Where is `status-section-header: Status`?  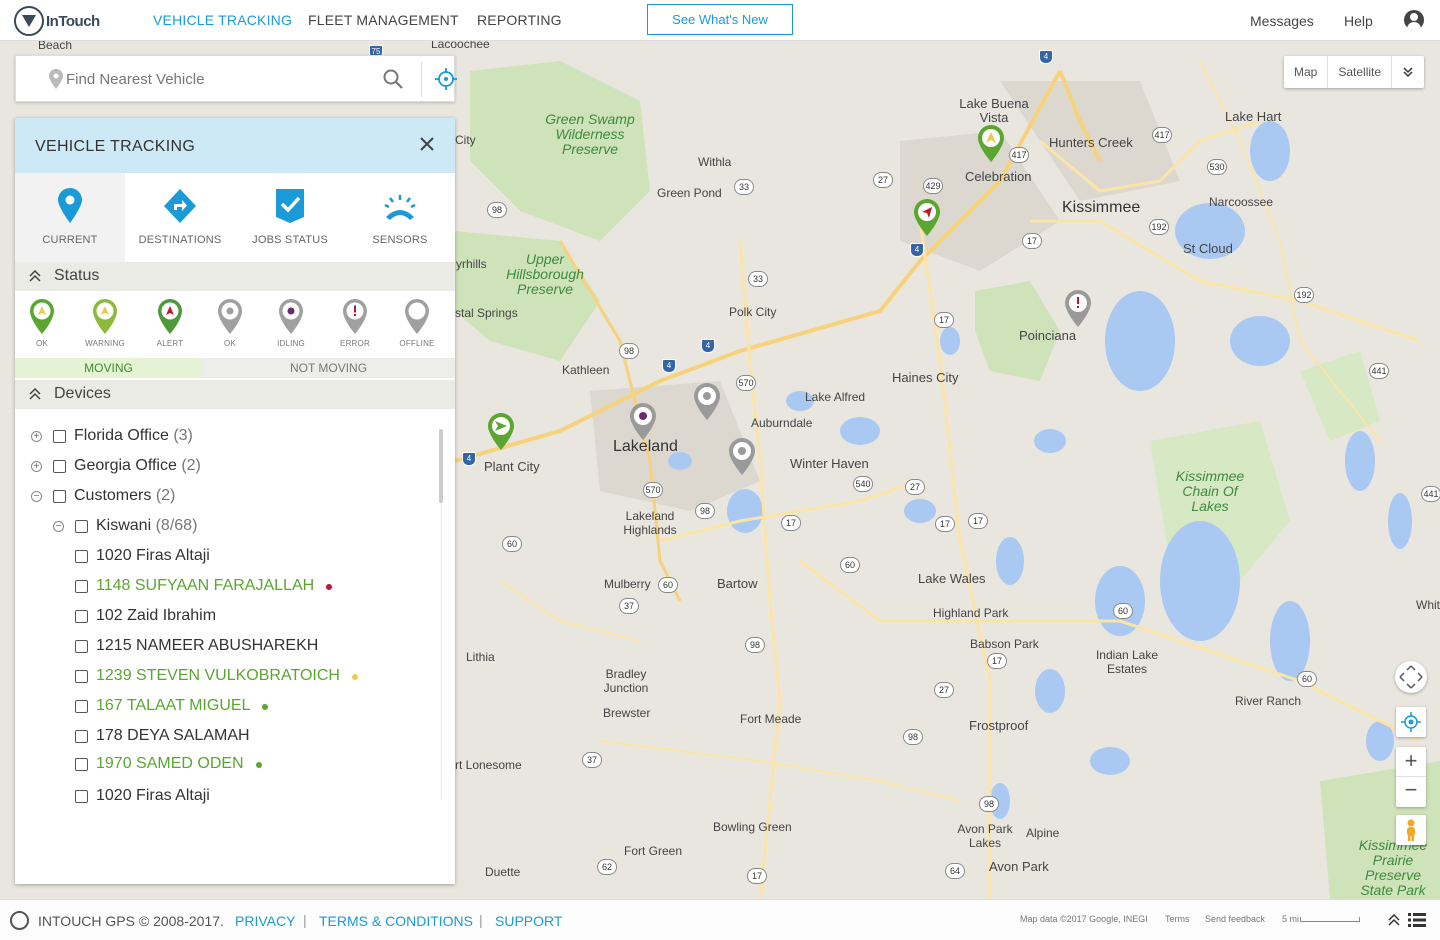 status-section-header: Status is located at coordinates (235, 276).